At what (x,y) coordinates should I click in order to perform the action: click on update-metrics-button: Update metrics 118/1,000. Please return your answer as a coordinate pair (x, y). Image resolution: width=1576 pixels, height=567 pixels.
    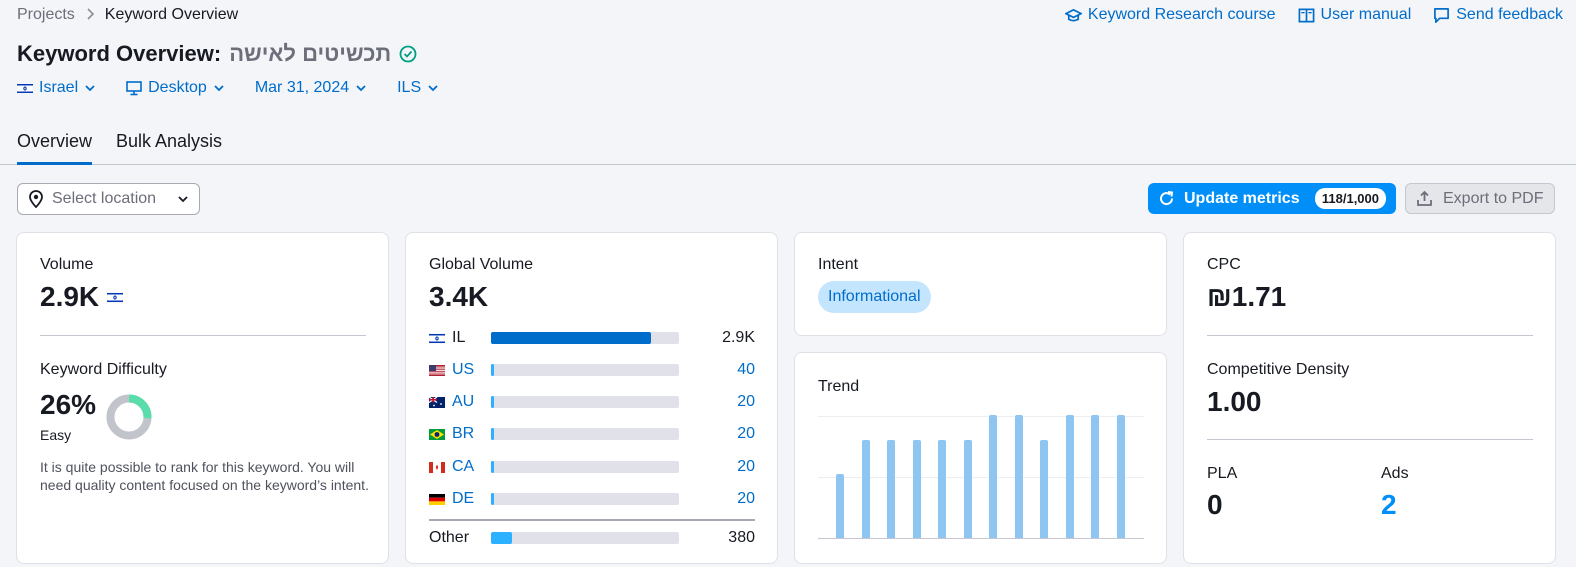
    Looking at the image, I should click on (1272, 198).